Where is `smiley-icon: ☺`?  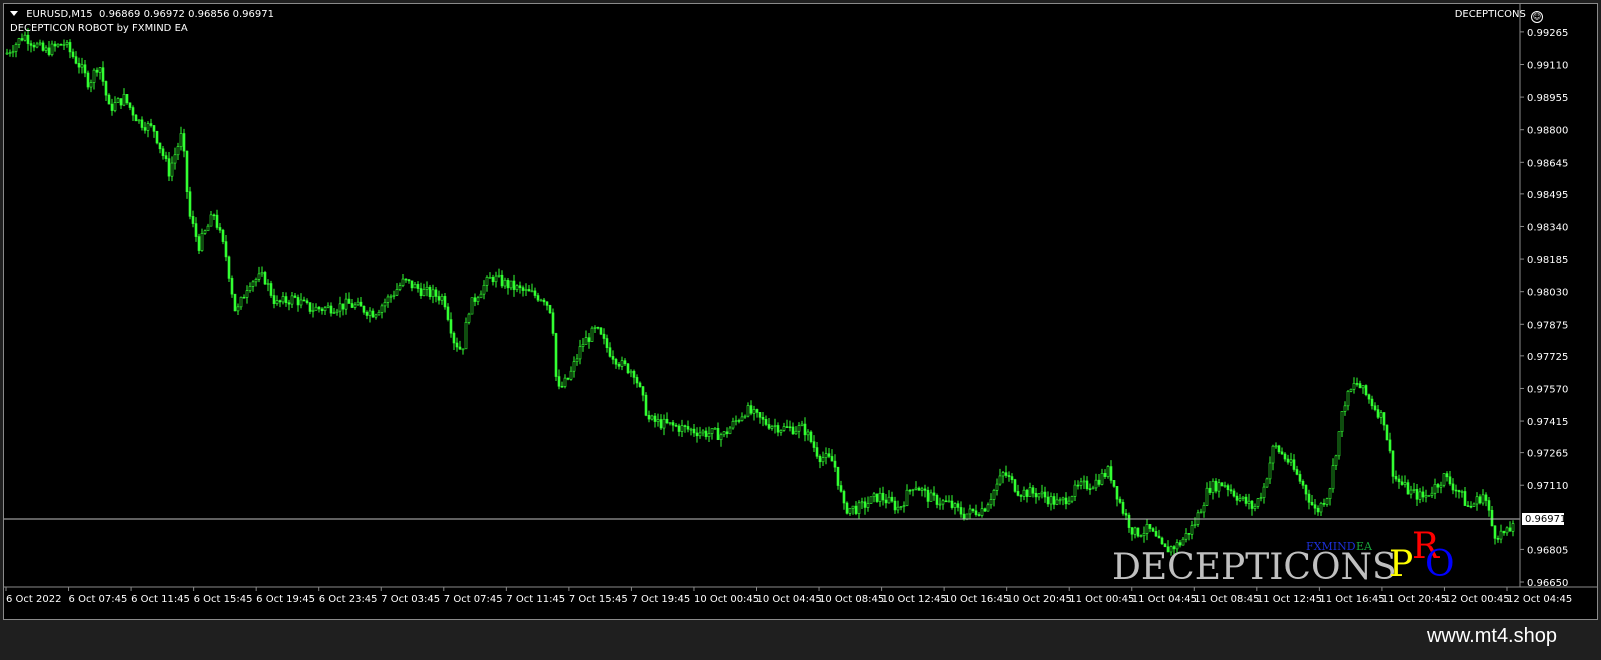 smiley-icon: ☺ is located at coordinates (1537, 17).